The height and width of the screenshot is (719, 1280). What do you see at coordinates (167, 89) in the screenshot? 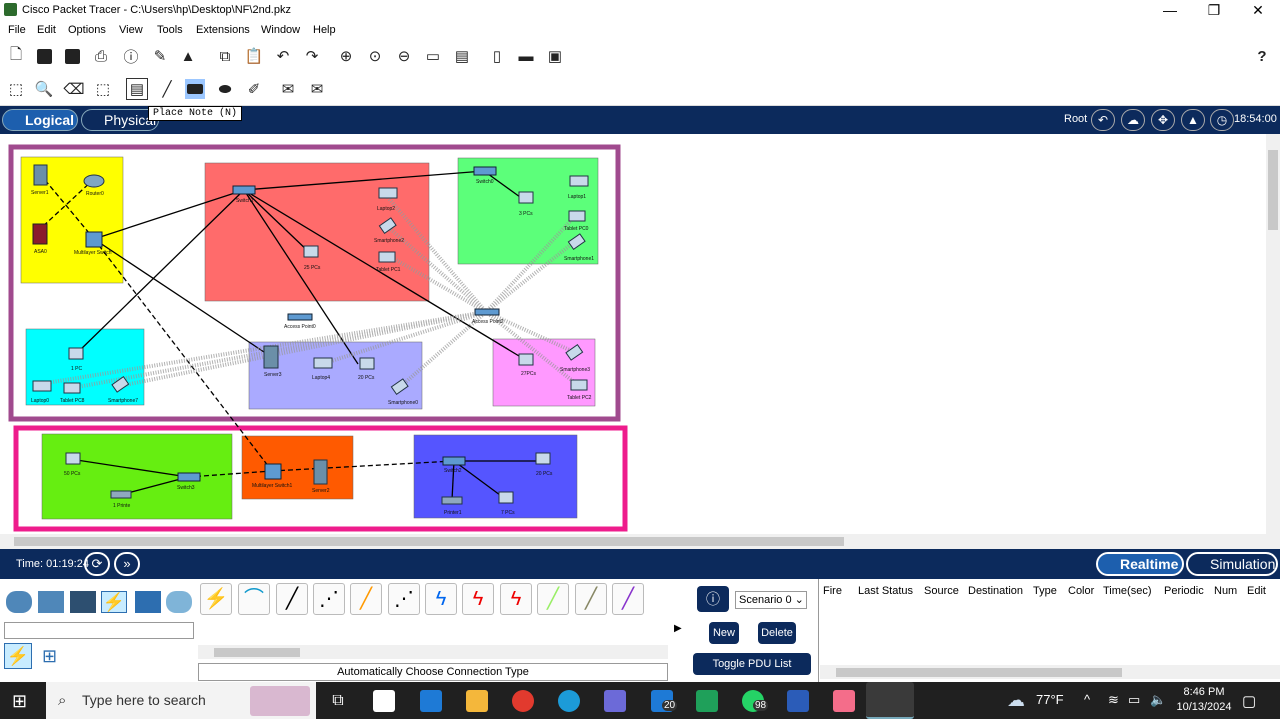
I see `draw-line-icon: ╱` at bounding box center [167, 89].